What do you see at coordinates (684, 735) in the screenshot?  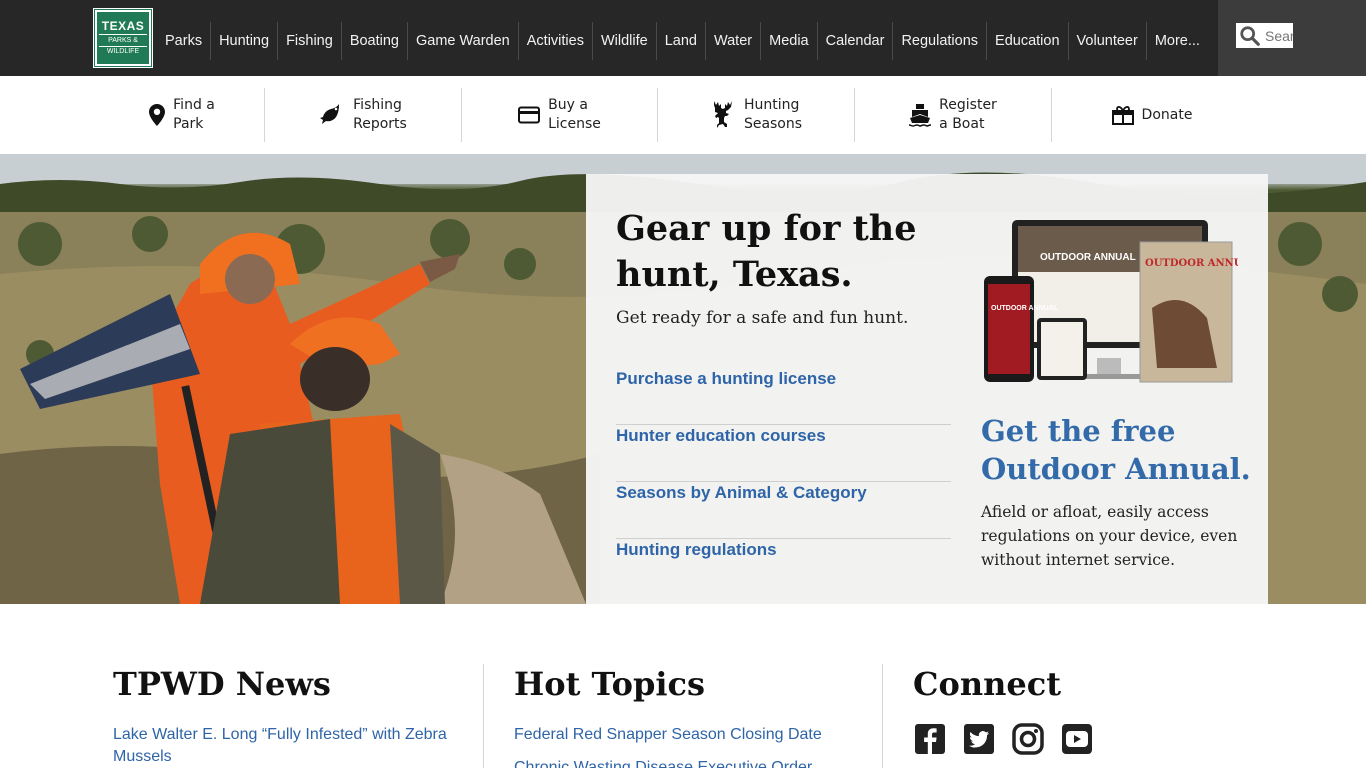 I see `topic-item: Federal Red Snapper Season Closing Date` at bounding box center [684, 735].